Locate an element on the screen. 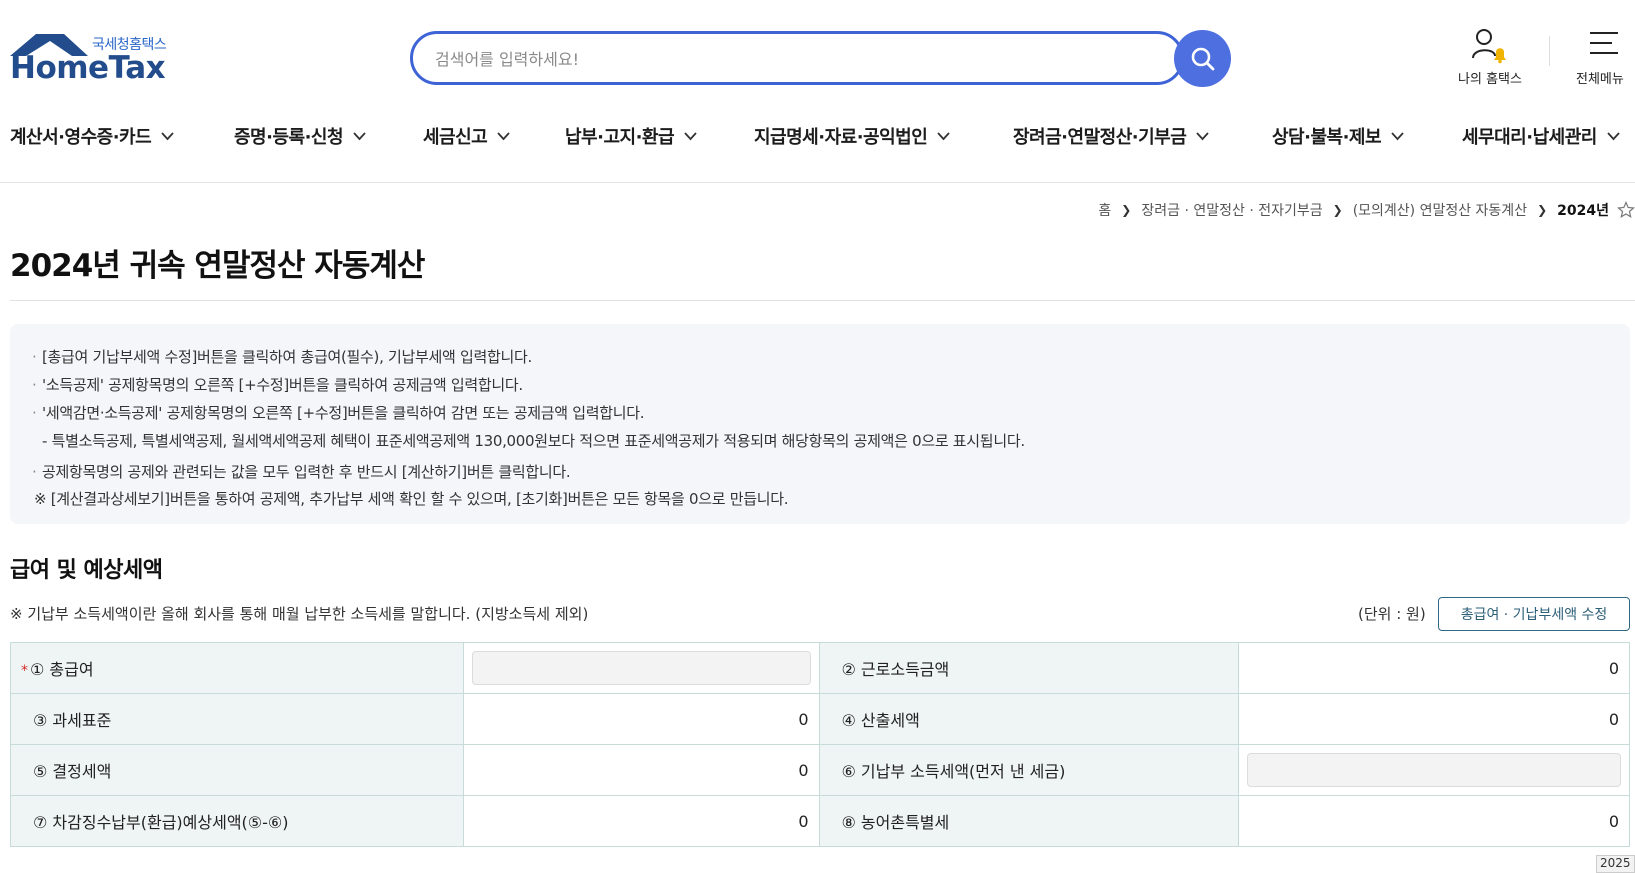 The image size is (1635, 873). table-row: ⑦ 차감징수납부(환급)예상세액(⑤-⑥) 0 ⑧ 농어촌특별세 0 is located at coordinates (820, 821).